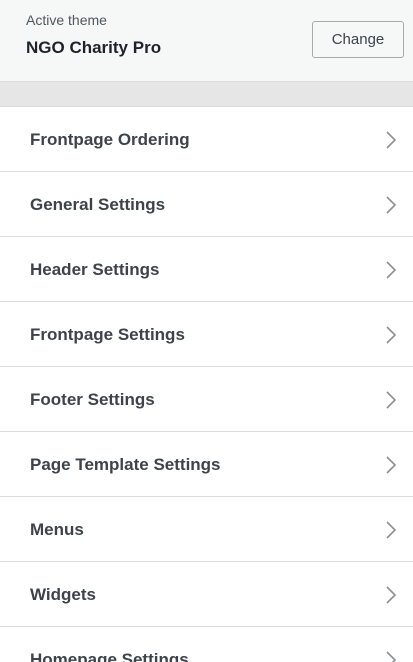 This screenshot has height=662, width=413. Describe the element at coordinates (206, 334) in the screenshot. I see `section-frontpage-settings: Frontpage Settings` at that location.